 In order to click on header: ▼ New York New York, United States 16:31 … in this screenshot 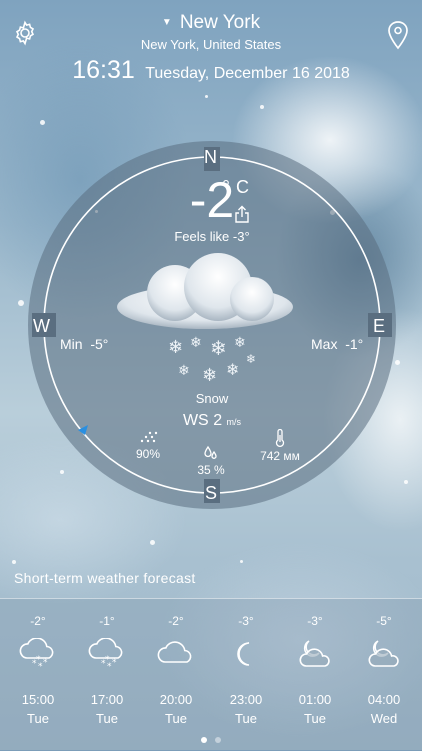, I will do `click(211, 50)`.